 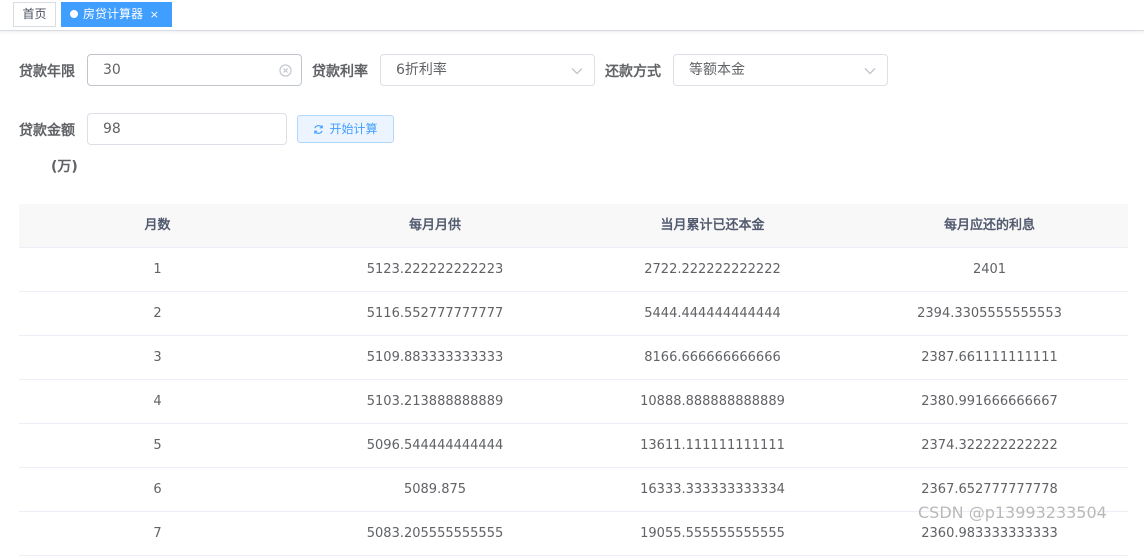 I want to click on cell-cumulative-principal: 10888.888888888889, so click(x=712, y=401).